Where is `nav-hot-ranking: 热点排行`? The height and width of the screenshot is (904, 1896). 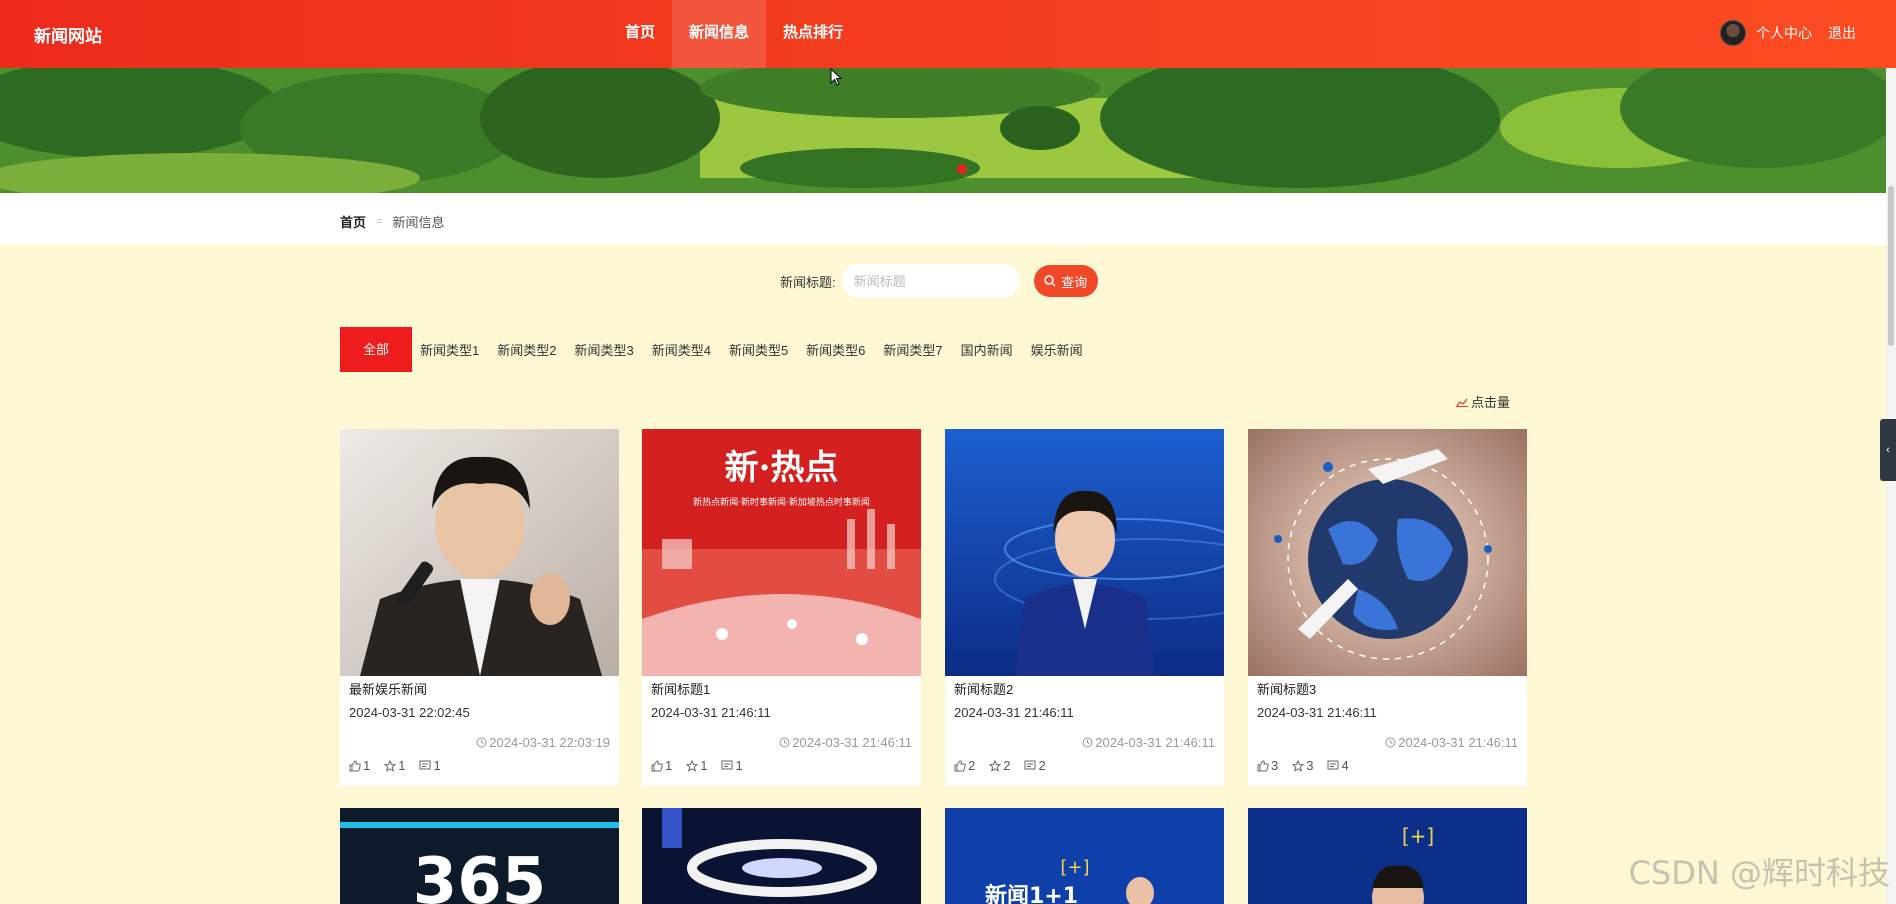
nav-hot-ranking: 热点排行 is located at coordinates (813, 34).